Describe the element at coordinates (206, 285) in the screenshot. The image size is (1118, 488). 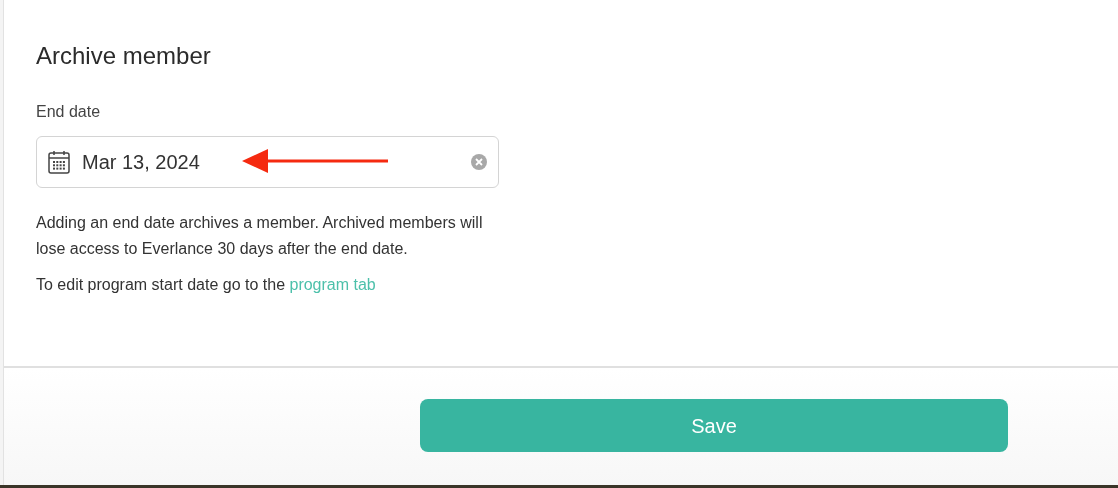
I see `program-note: To edit program start date go to the program tab` at that location.